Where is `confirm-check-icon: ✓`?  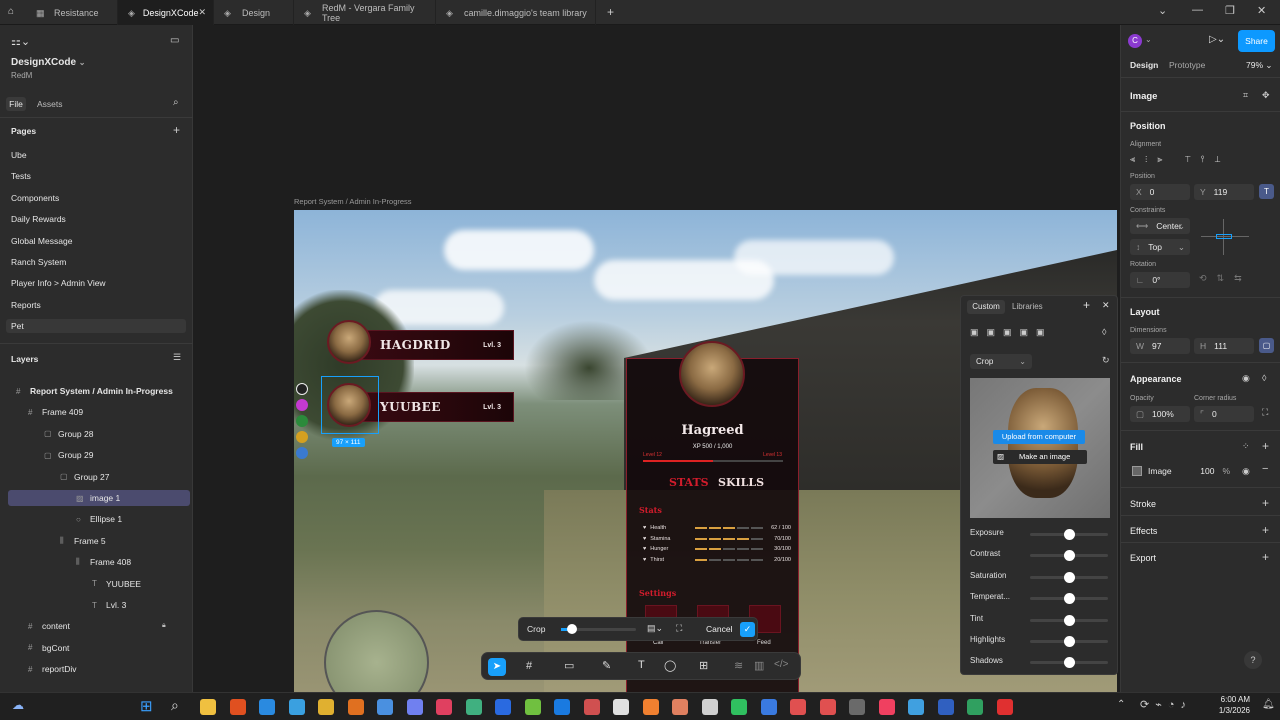 confirm-check-icon: ✓ is located at coordinates (747, 629).